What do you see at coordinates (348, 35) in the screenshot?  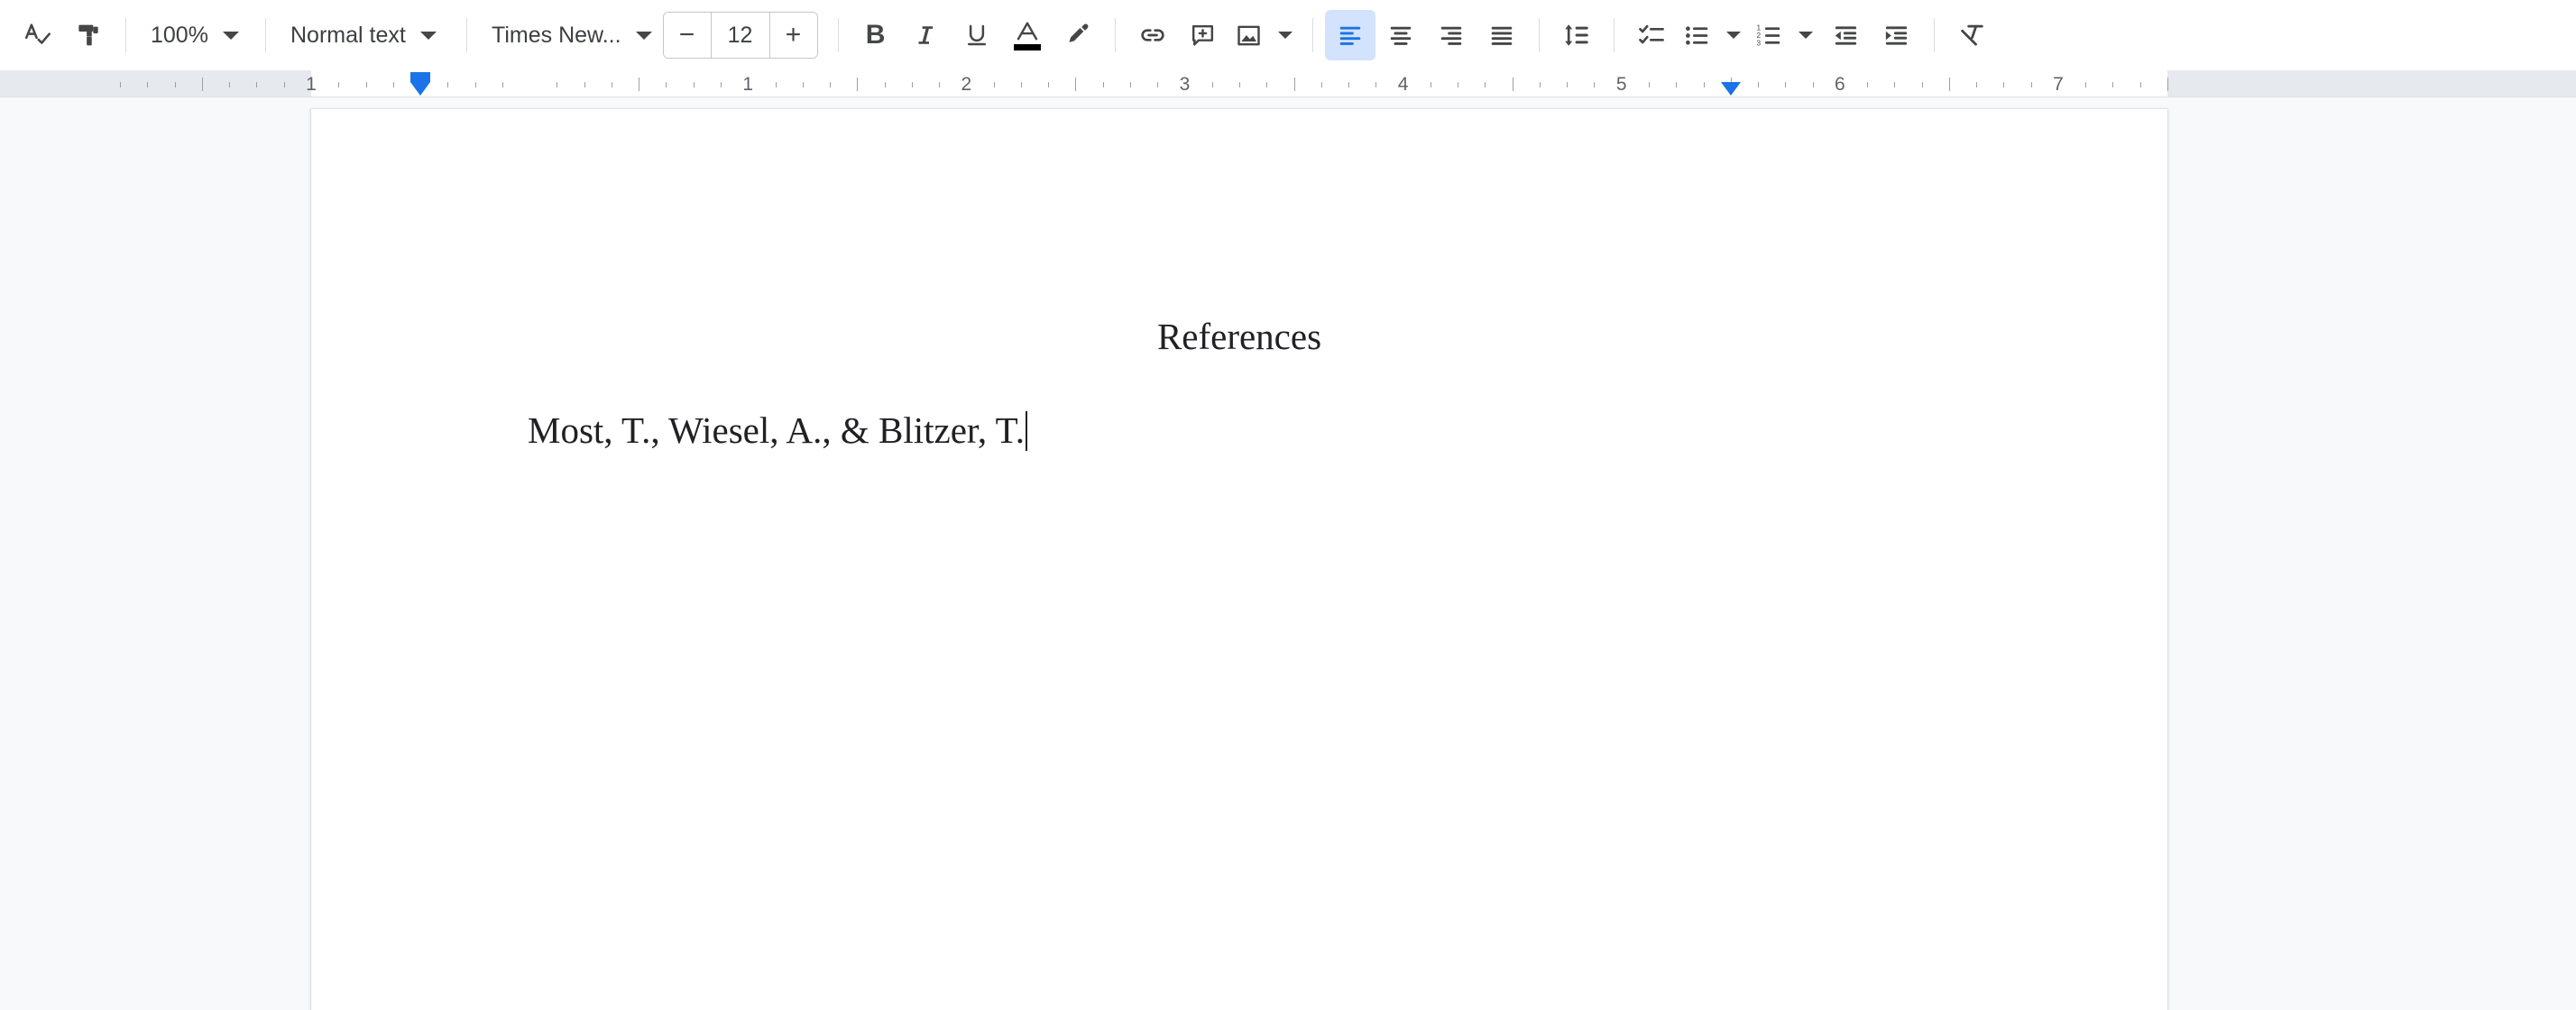 I see `paragraph-style-value: Normal text` at bounding box center [348, 35].